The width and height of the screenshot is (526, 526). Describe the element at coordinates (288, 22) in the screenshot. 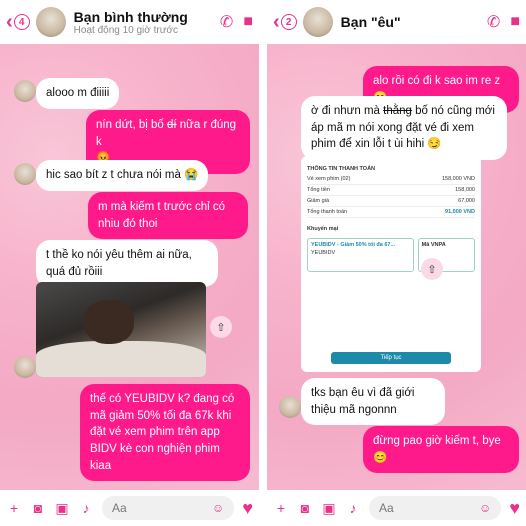

I see `unread-badge: 2` at that location.